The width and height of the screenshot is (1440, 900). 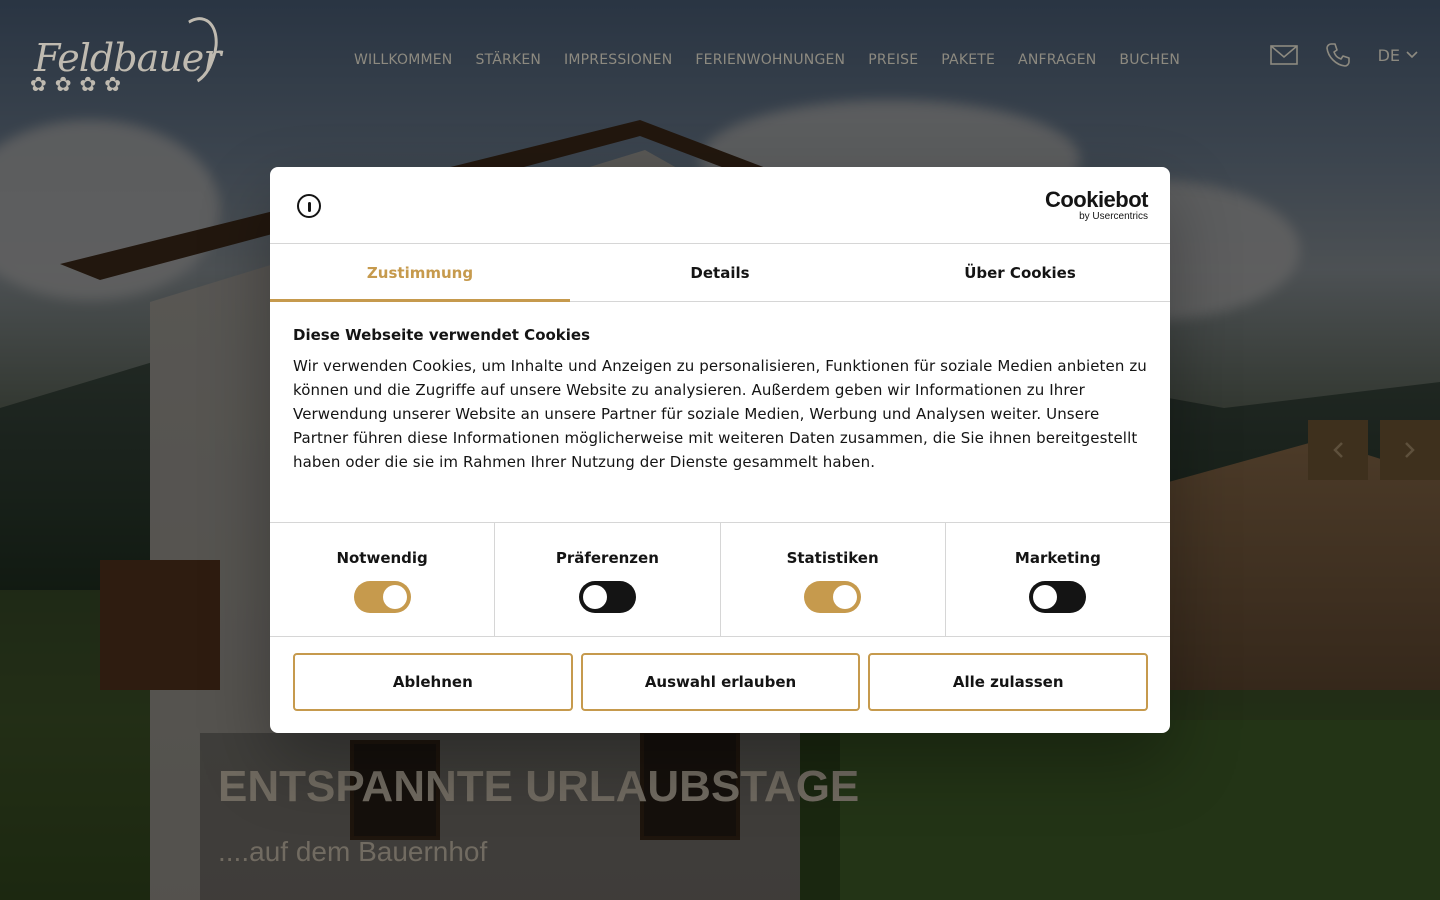 What do you see at coordinates (1058, 579) in the screenshot?
I see `category-marketing: Marketing` at bounding box center [1058, 579].